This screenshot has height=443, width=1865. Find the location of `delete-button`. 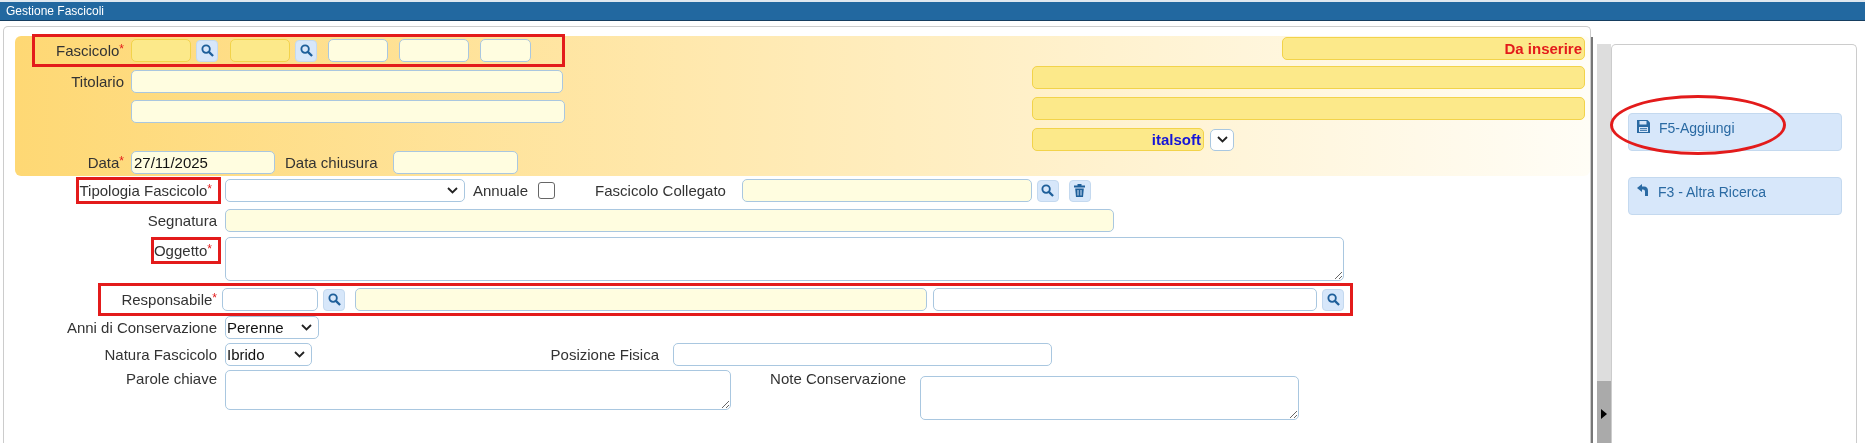

delete-button is located at coordinates (1079, 190).